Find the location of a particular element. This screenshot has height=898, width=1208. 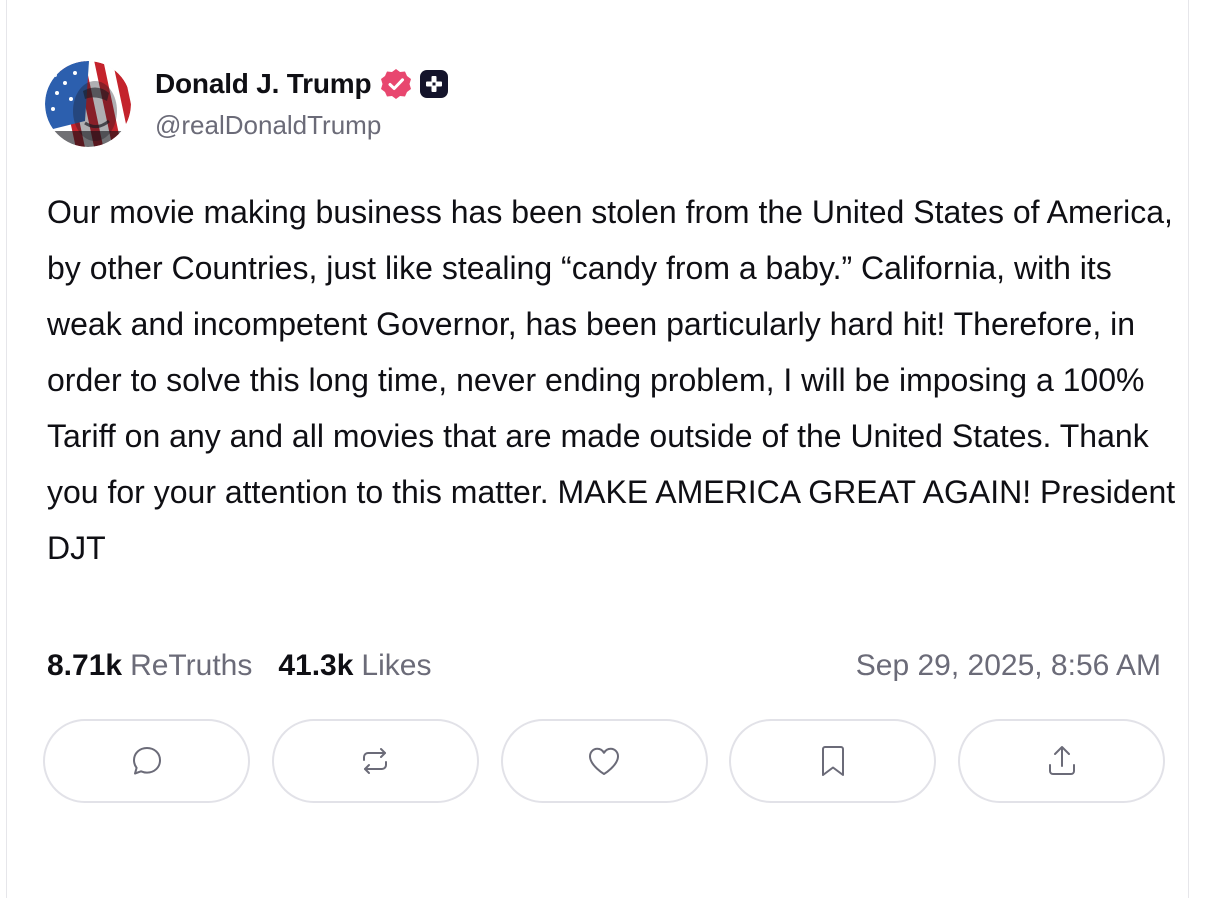

bookmark-button is located at coordinates (833, 761).